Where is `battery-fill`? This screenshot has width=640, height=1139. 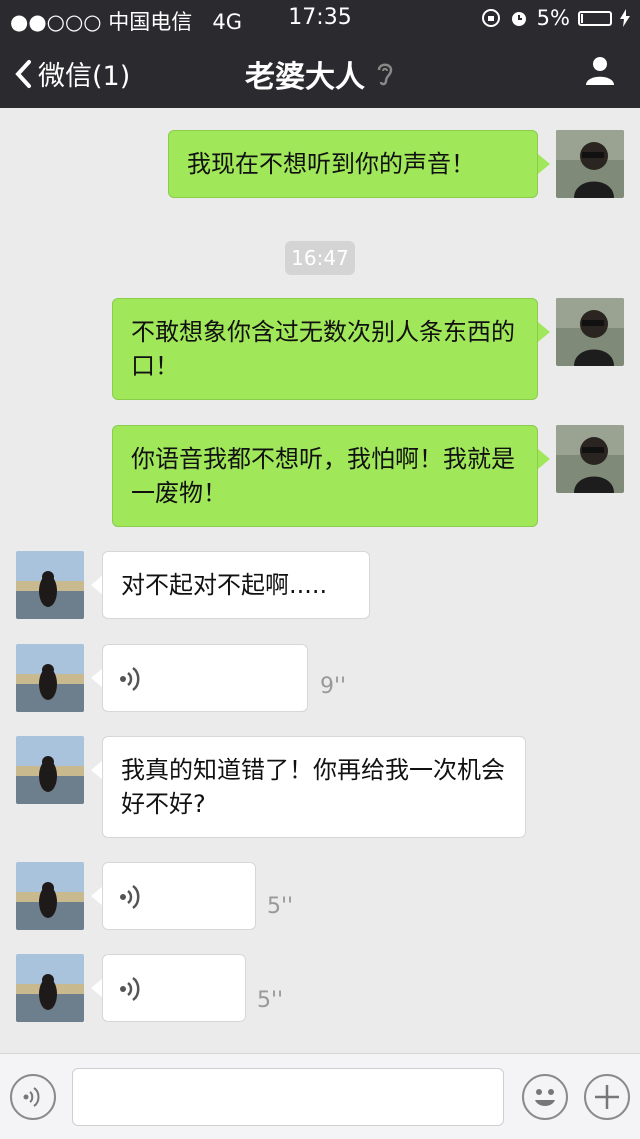
battery-fill is located at coordinates (582, 18).